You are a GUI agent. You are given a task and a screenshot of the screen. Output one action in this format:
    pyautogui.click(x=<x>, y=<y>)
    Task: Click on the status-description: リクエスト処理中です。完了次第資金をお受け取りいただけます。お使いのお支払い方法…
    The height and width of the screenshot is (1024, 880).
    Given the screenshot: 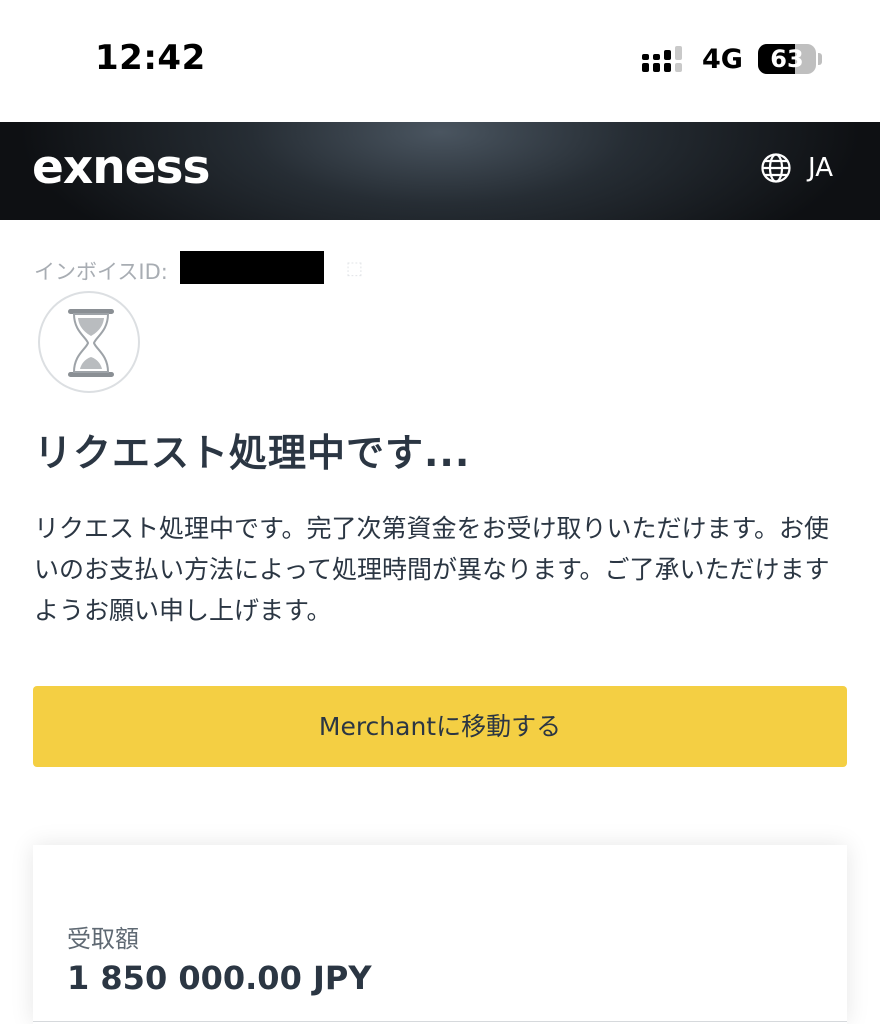 What is the action you would take?
    pyautogui.click(x=432, y=569)
    